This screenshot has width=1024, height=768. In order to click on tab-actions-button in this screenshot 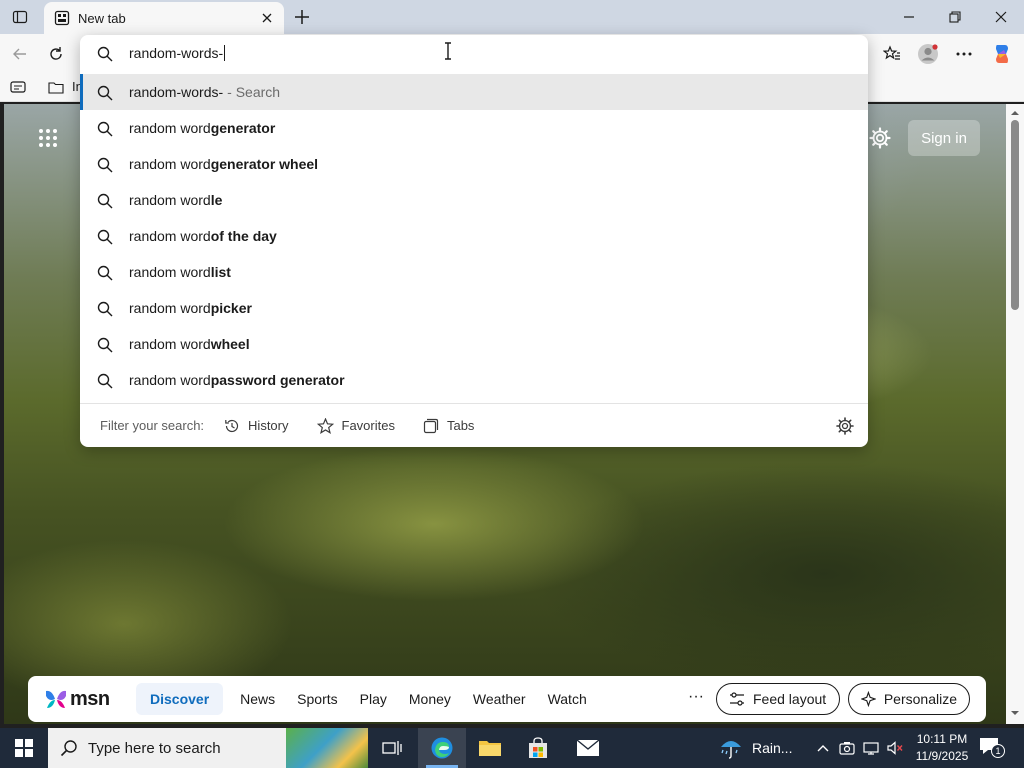, I will do `click(20, 17)`.